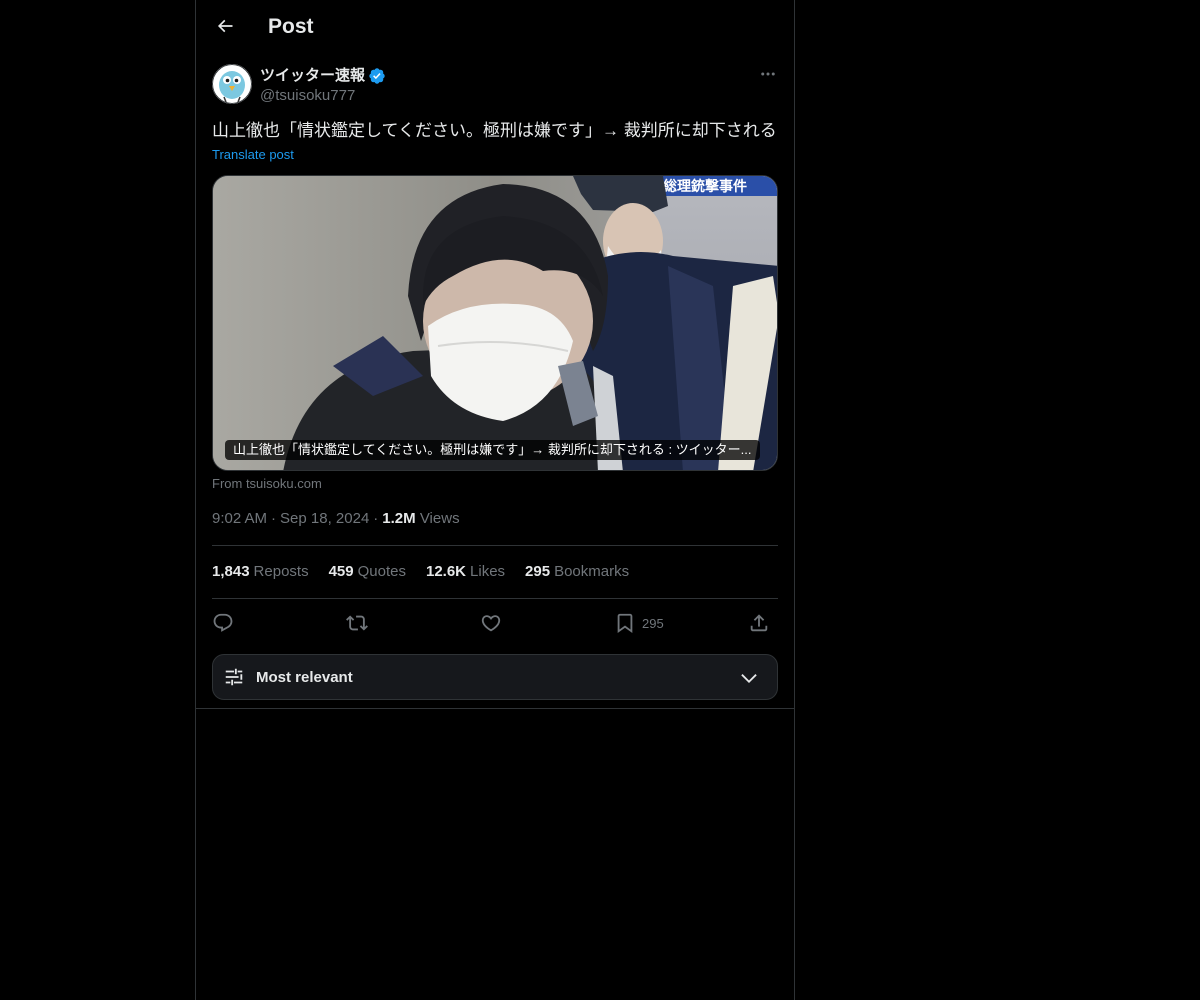 The height and width of the screenshot is (1000, 1200). Describe the element at coordinates (341, 571) in the screenshot. I see `quotes-count: 459` at that location.